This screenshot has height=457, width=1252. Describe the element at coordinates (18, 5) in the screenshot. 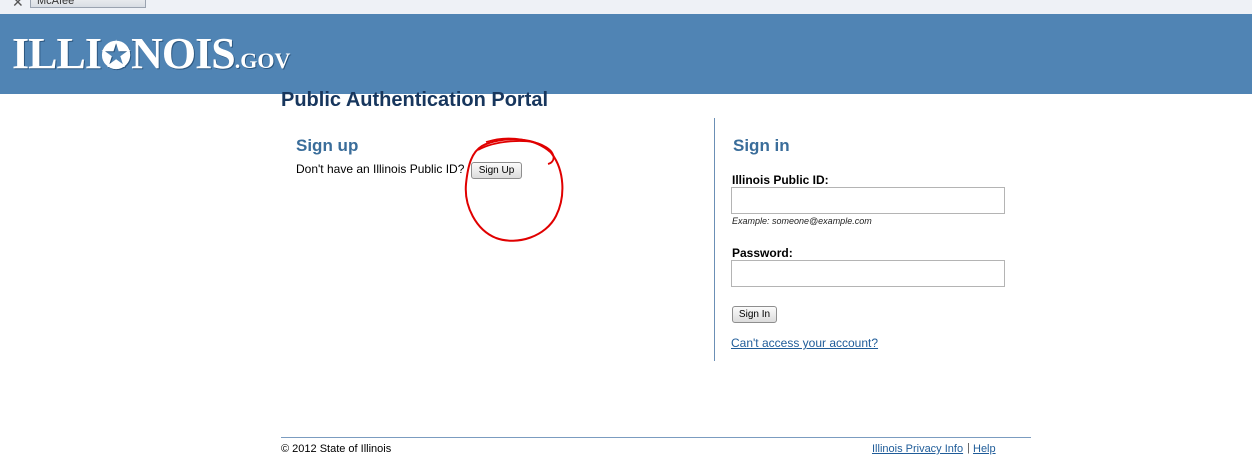

I see `close-icon: ✕` at that location.